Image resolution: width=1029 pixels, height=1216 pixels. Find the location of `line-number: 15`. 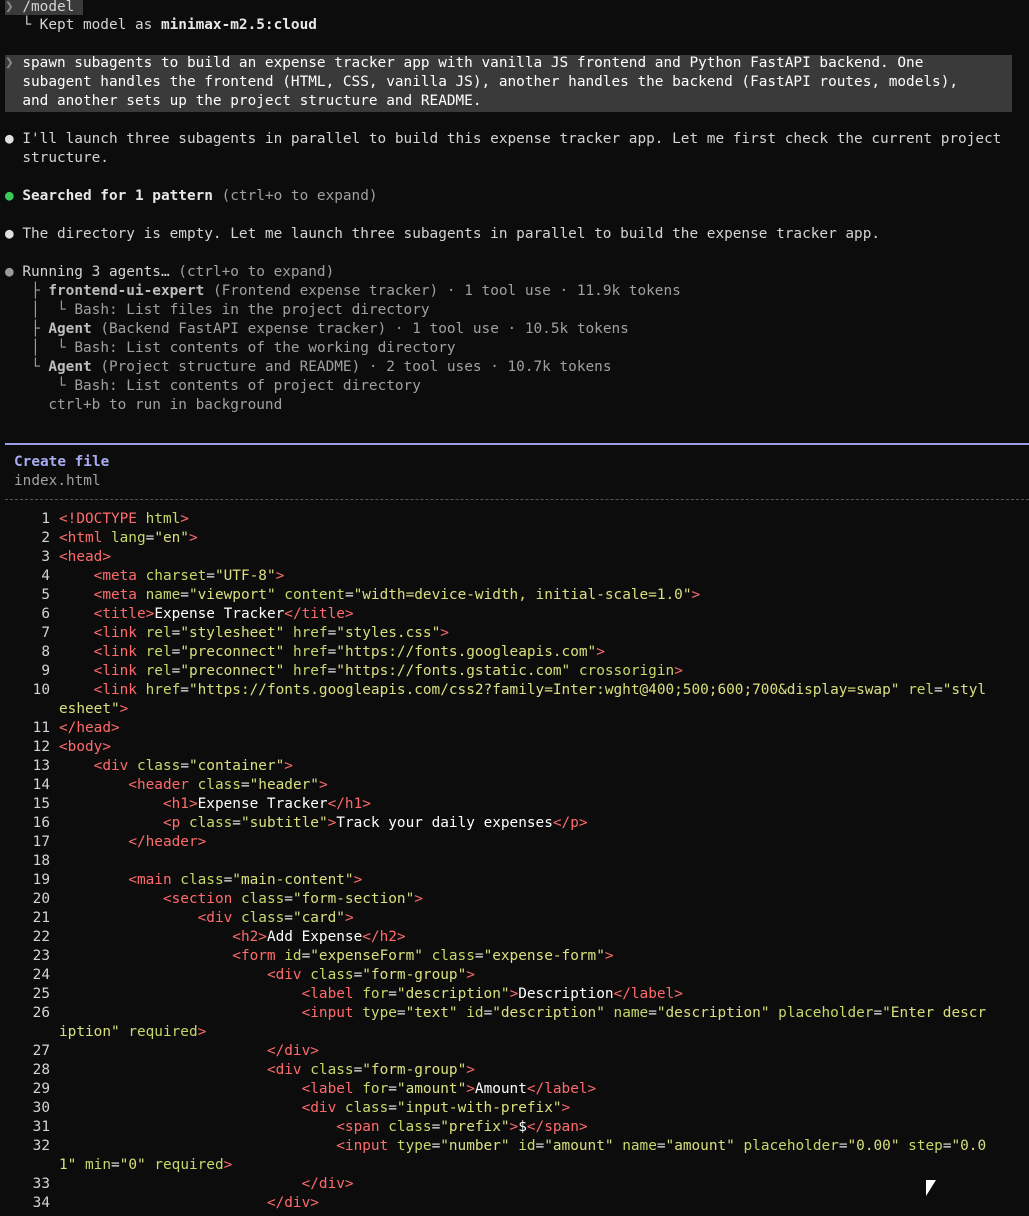

line-number: 15 is located at coordinates (41, 804).